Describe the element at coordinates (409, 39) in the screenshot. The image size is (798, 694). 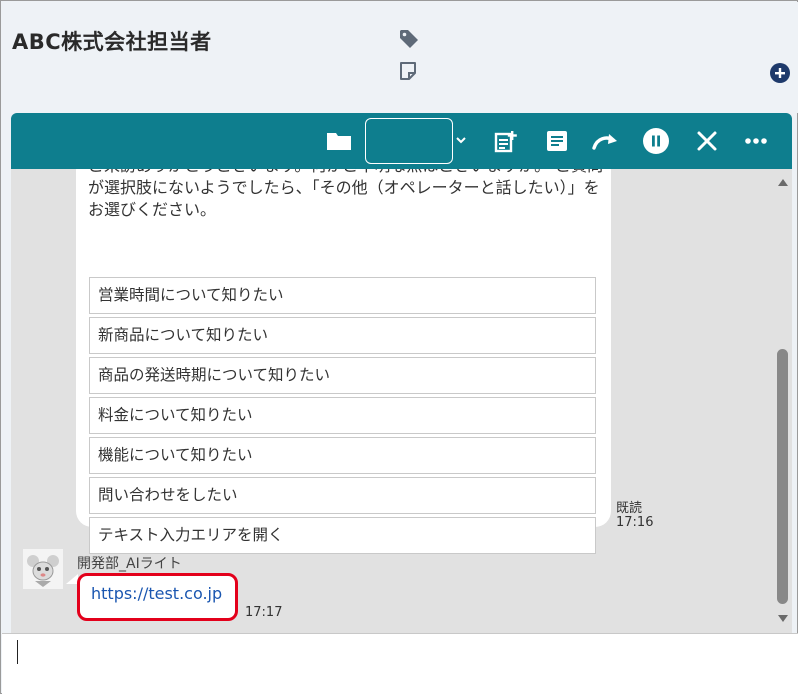
I see `tag-icon` at that location.